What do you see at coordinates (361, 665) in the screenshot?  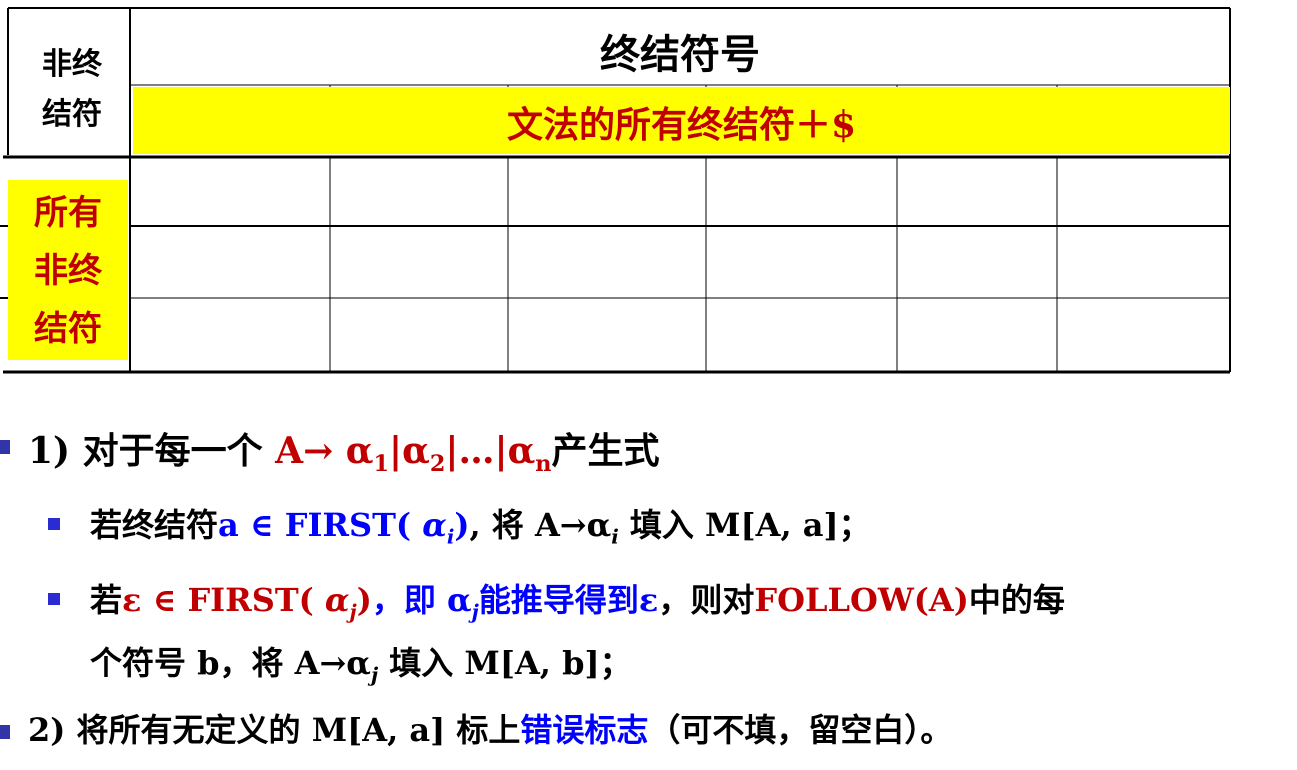 I see `rule-1b-cont: 个符号 b，将 A→αj 填入 M[A, b]；` at bounding box center [361, 665].